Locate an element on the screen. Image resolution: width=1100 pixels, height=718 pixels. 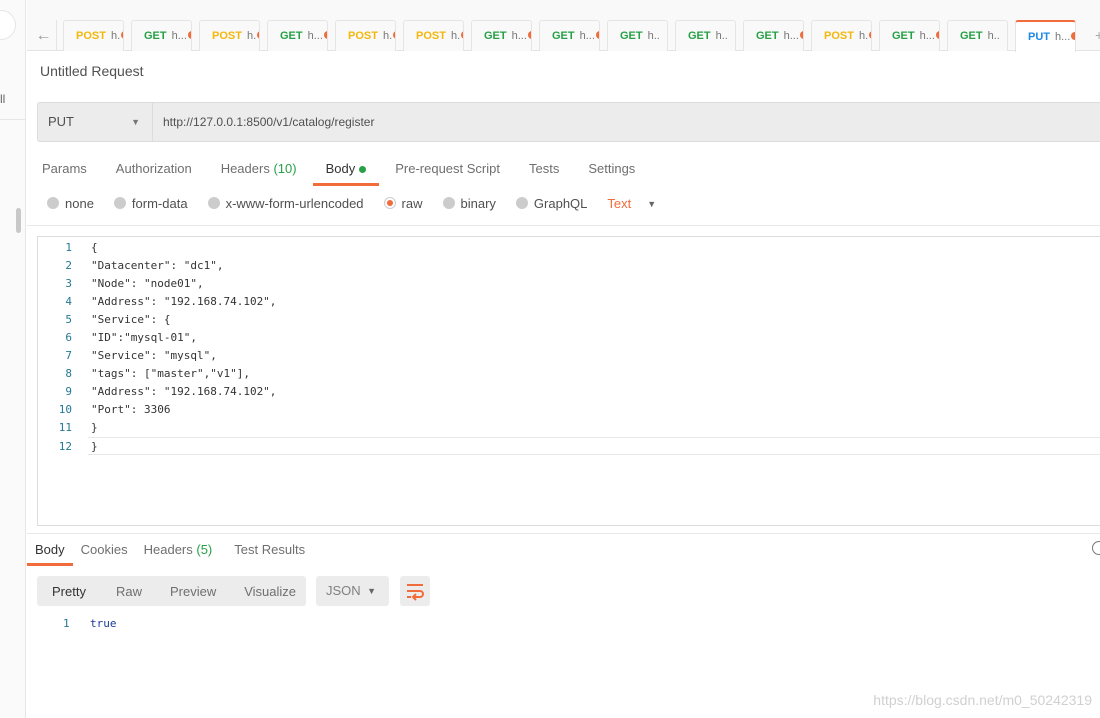
view-raw: Raw is located at coordinates (121, 591).